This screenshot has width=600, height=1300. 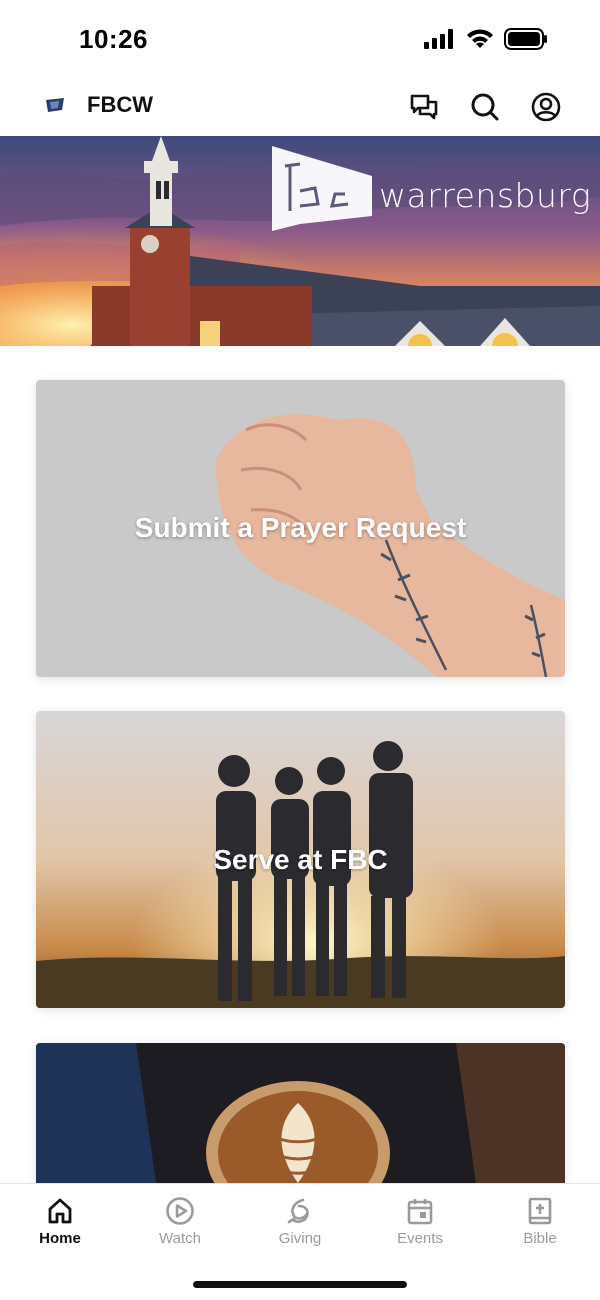 I want to click on home-indicator, so click(x=300, y=1284).